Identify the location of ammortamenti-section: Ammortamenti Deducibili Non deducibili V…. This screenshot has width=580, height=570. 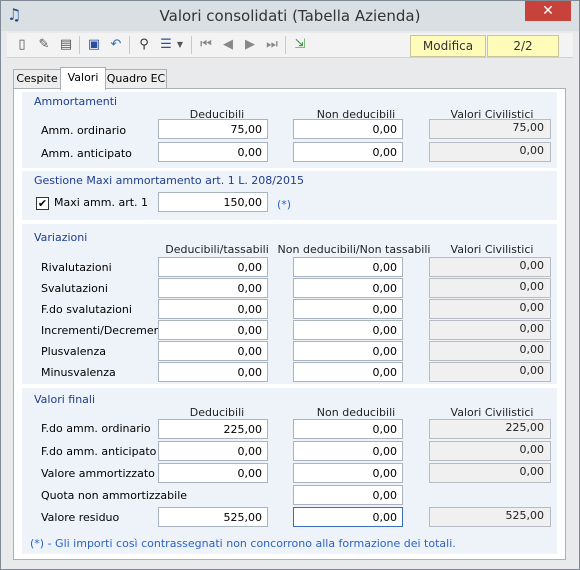
(289, 130).